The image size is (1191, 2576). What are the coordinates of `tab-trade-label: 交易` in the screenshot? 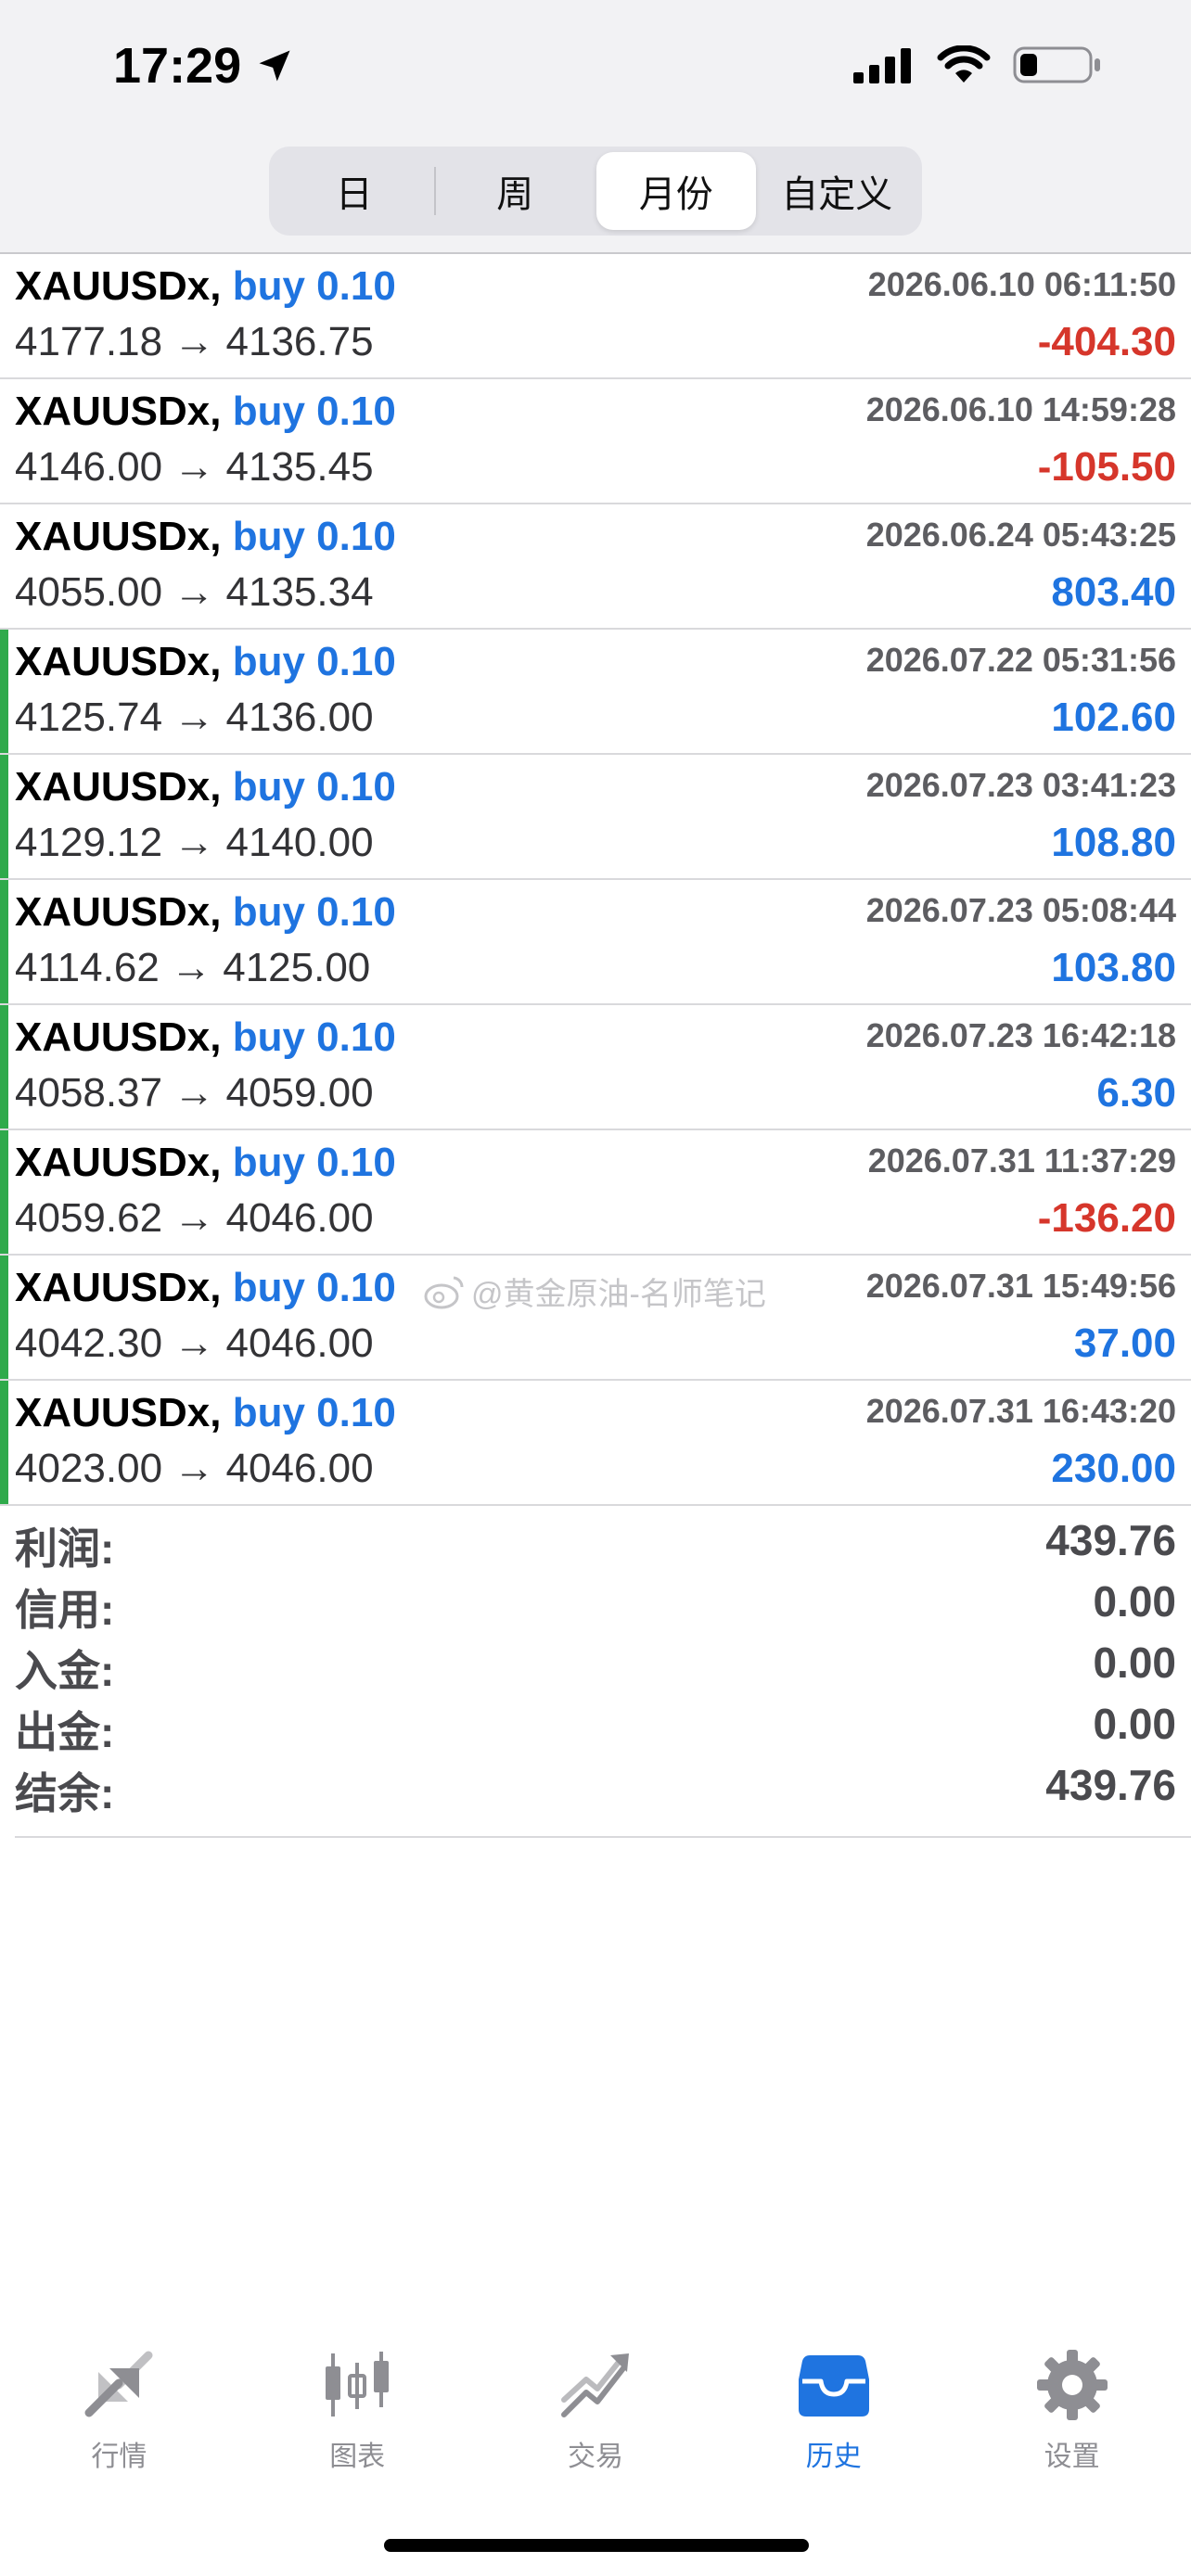 It's located at (595, 2457).